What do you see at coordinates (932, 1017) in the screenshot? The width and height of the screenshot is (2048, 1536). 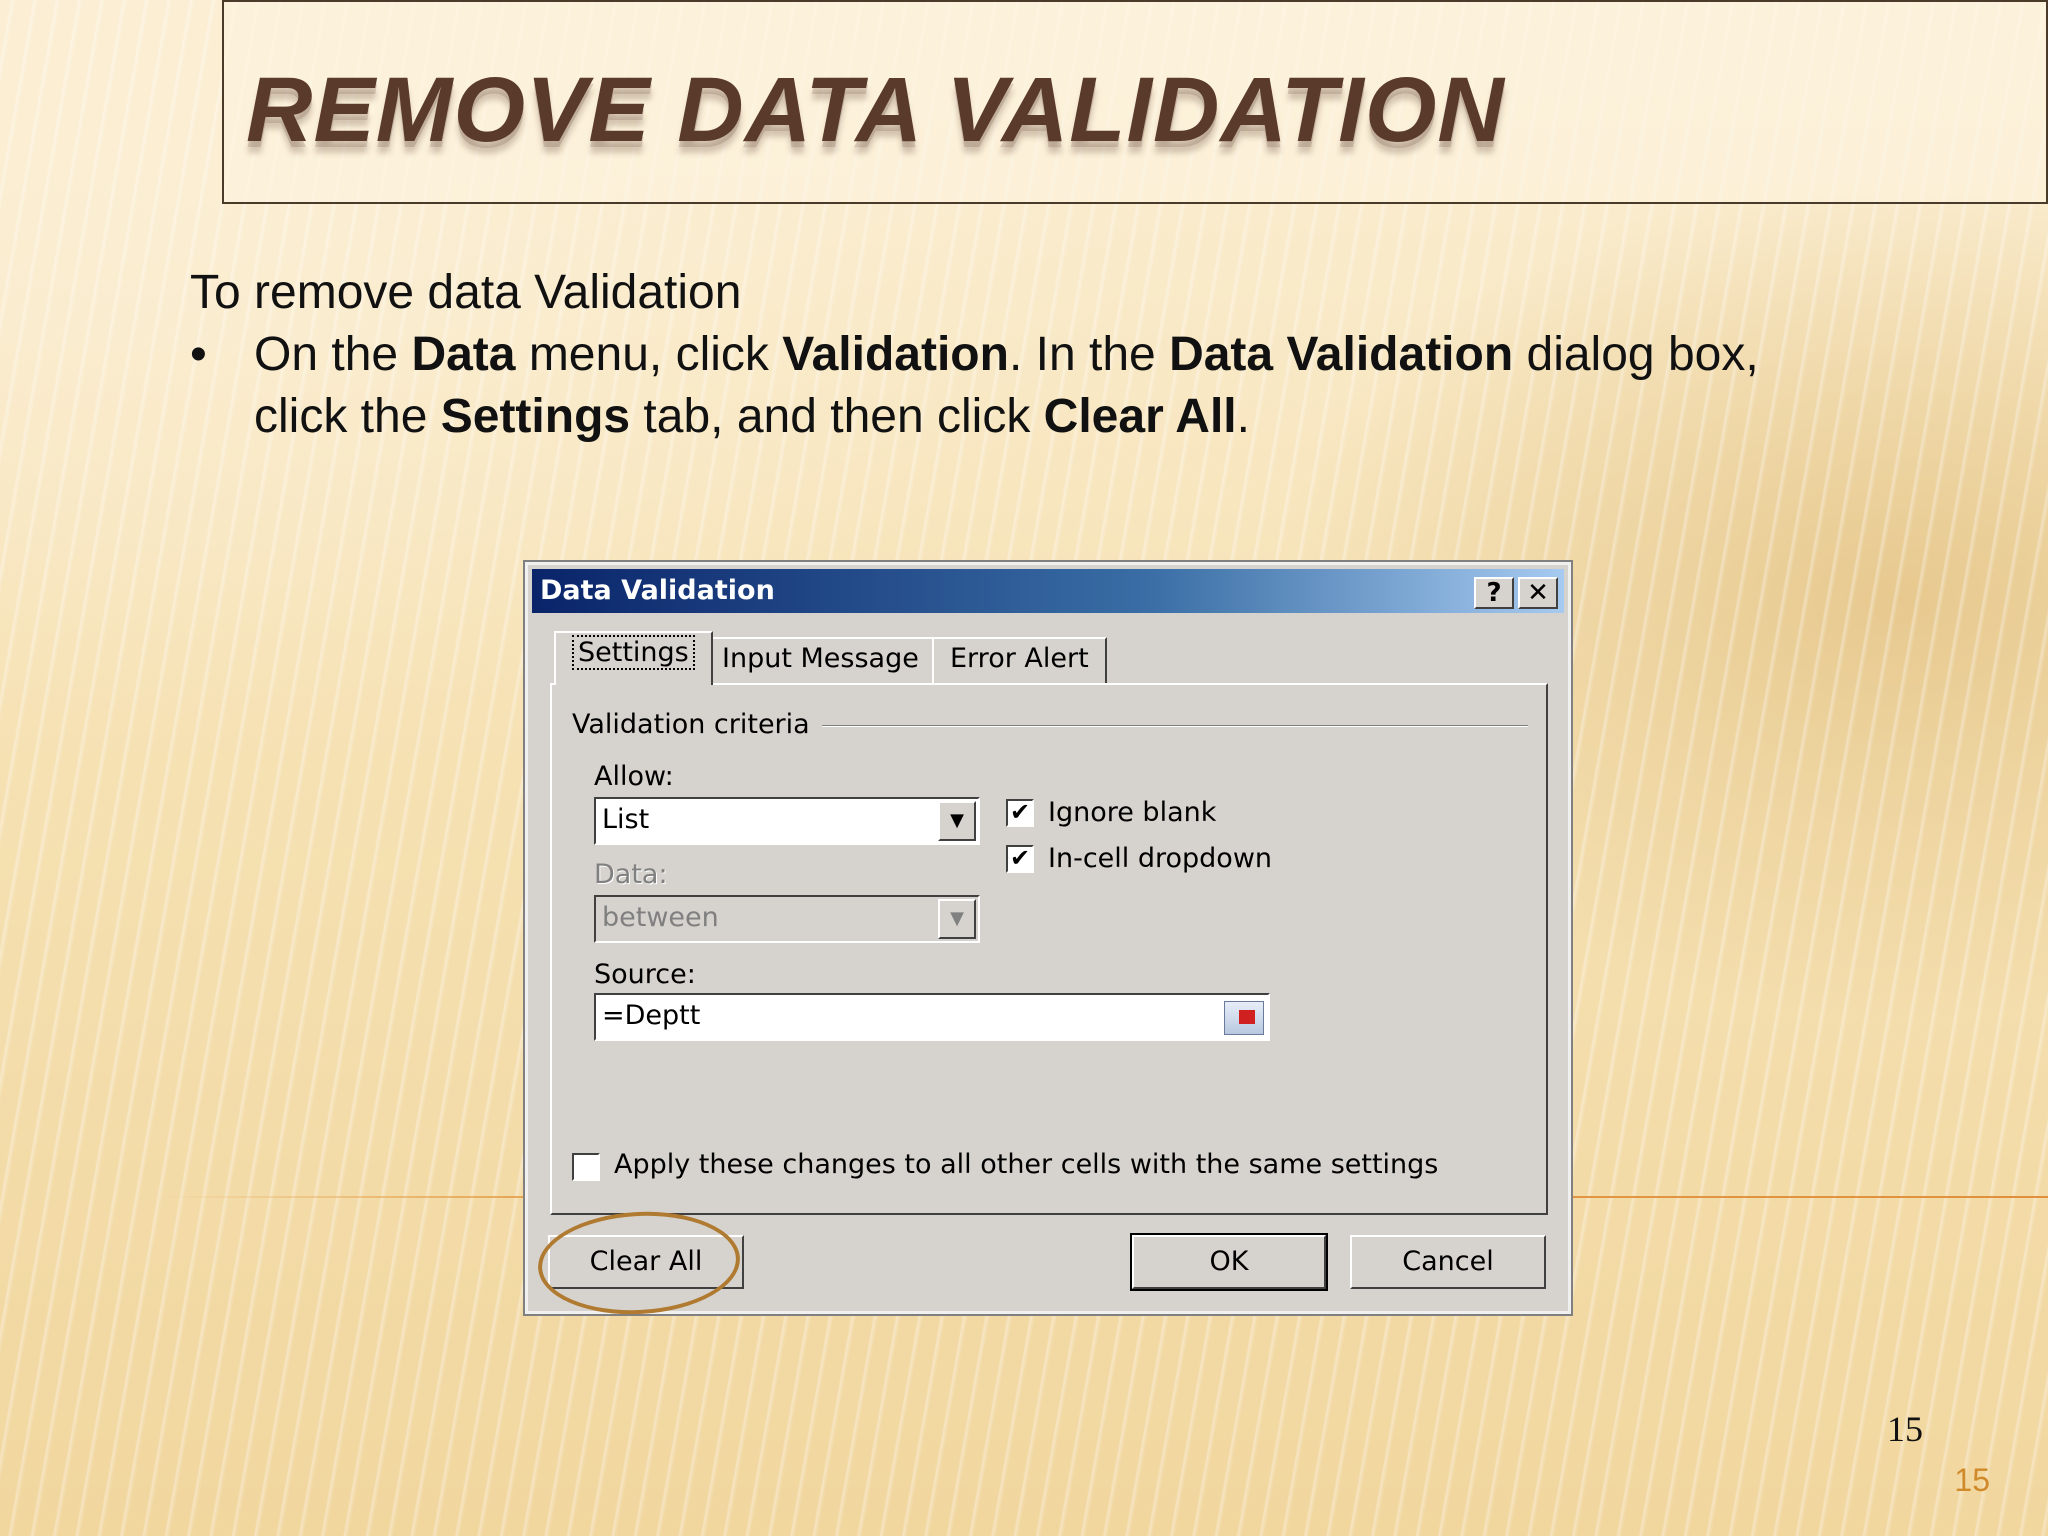 I see `source-input: =Deptt` at bounding box center [932, 1017].